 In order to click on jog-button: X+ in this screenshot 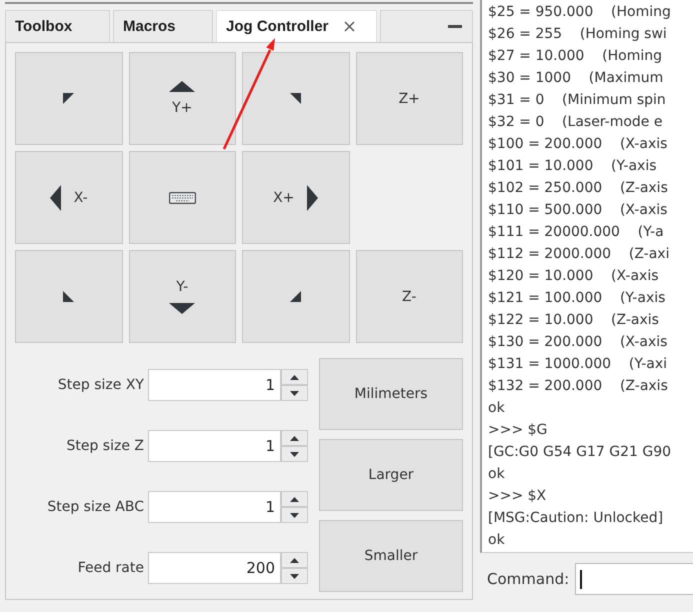, I will do `click(296, 197)`.